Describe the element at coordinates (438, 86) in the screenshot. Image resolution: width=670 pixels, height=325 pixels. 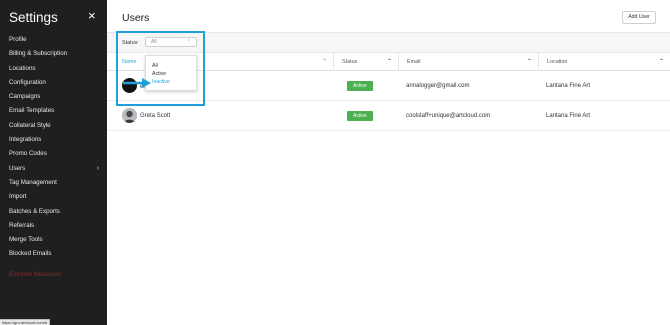
I see `user-email: annalogger@gmail.com` at that location.